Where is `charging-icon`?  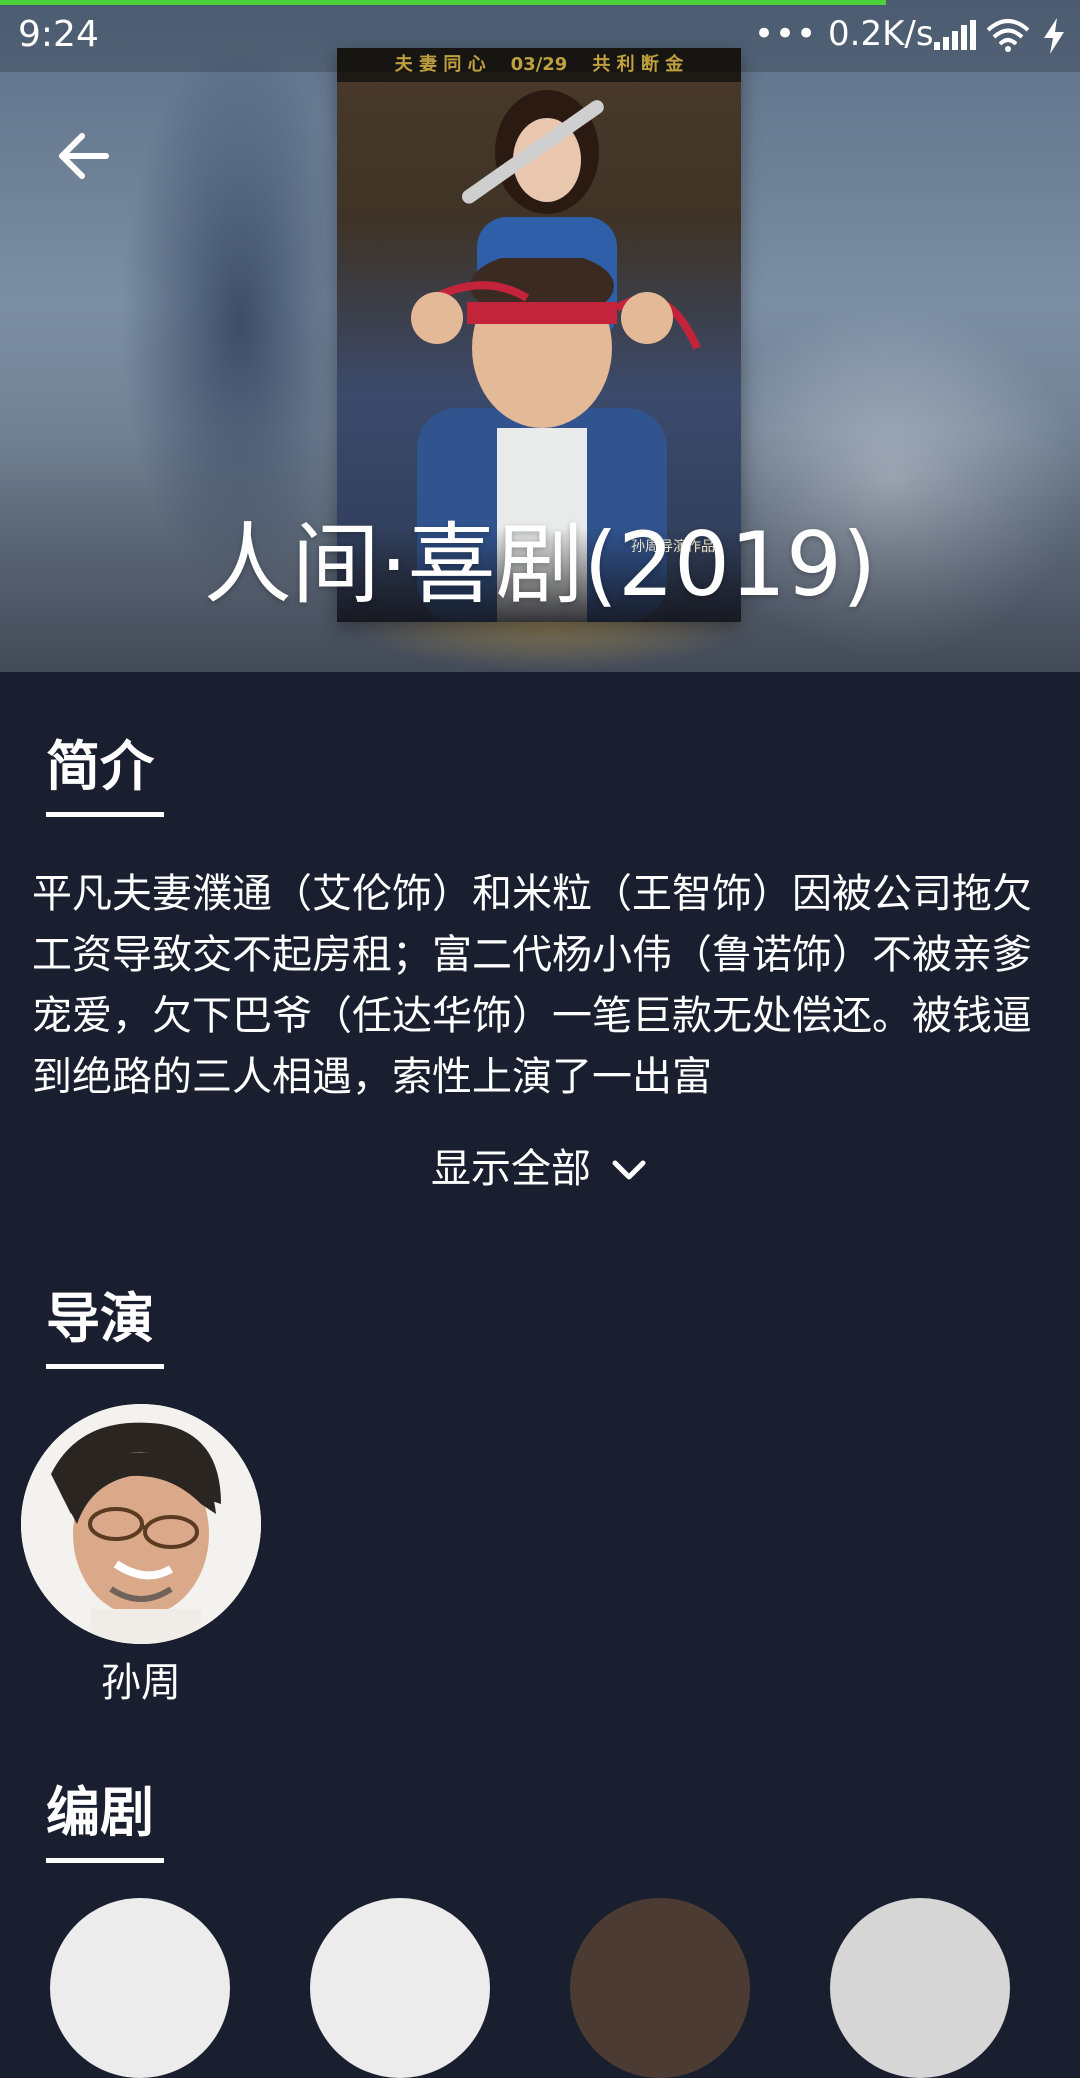 charging-icon is located at coordinates (1054, 36).